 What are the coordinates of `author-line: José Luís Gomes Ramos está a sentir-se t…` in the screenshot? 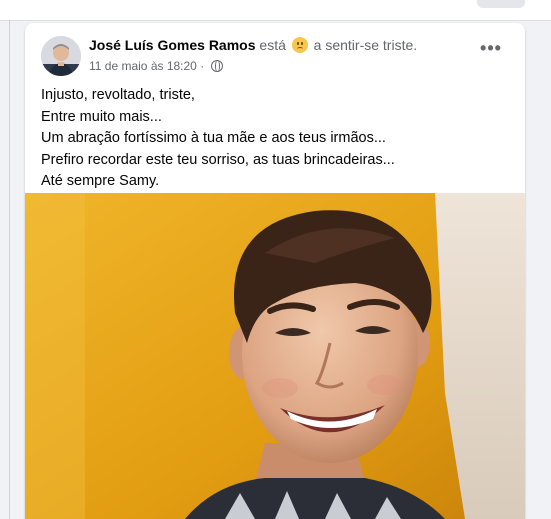 It's located at (253, 45).